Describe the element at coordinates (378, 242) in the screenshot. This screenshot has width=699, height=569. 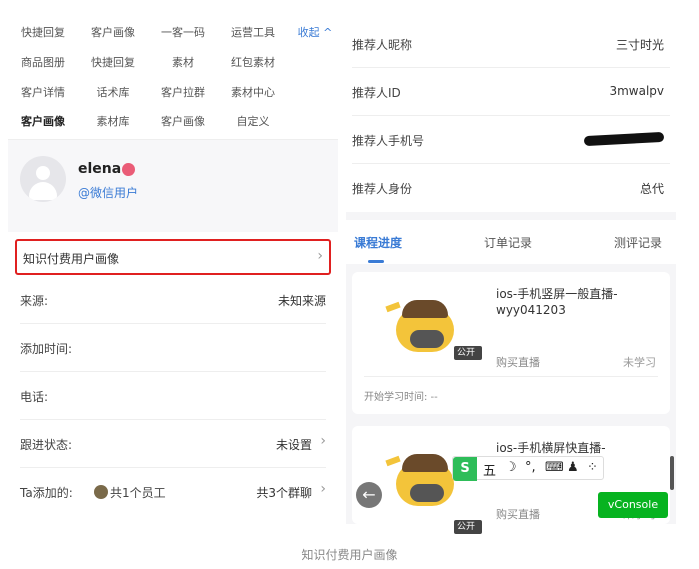
I see `tab-course-progress: 课程进度` at that location.